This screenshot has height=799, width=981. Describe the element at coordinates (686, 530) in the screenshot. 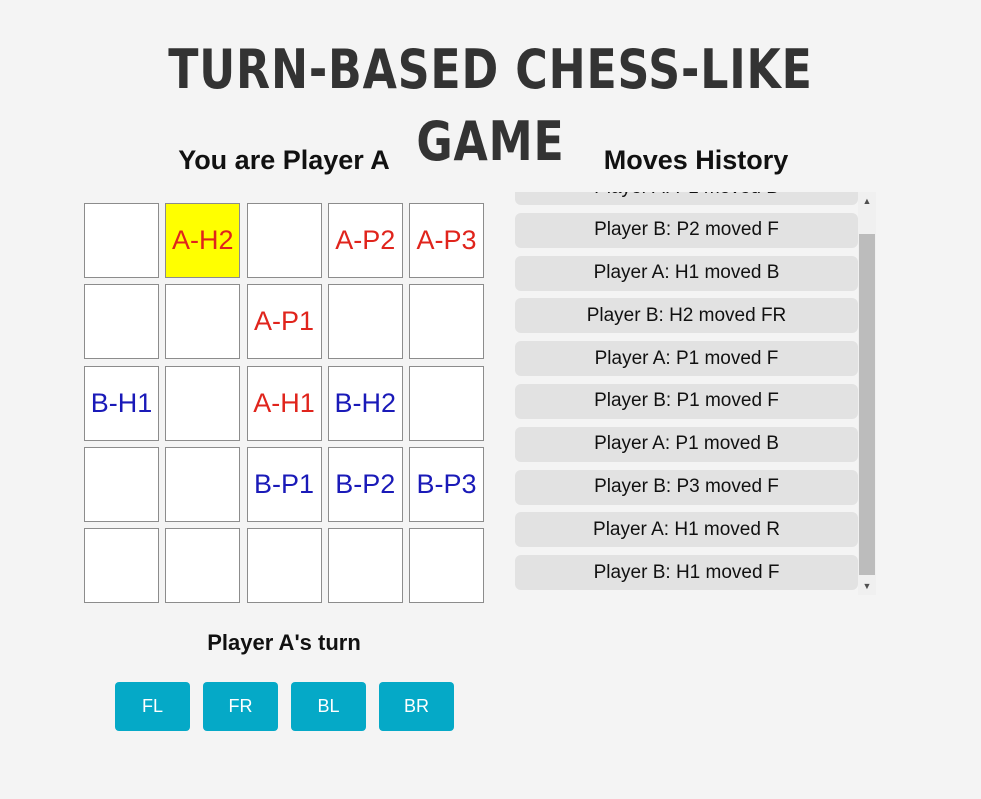

I see `history-item: Player A: H1 moved R` at that location.